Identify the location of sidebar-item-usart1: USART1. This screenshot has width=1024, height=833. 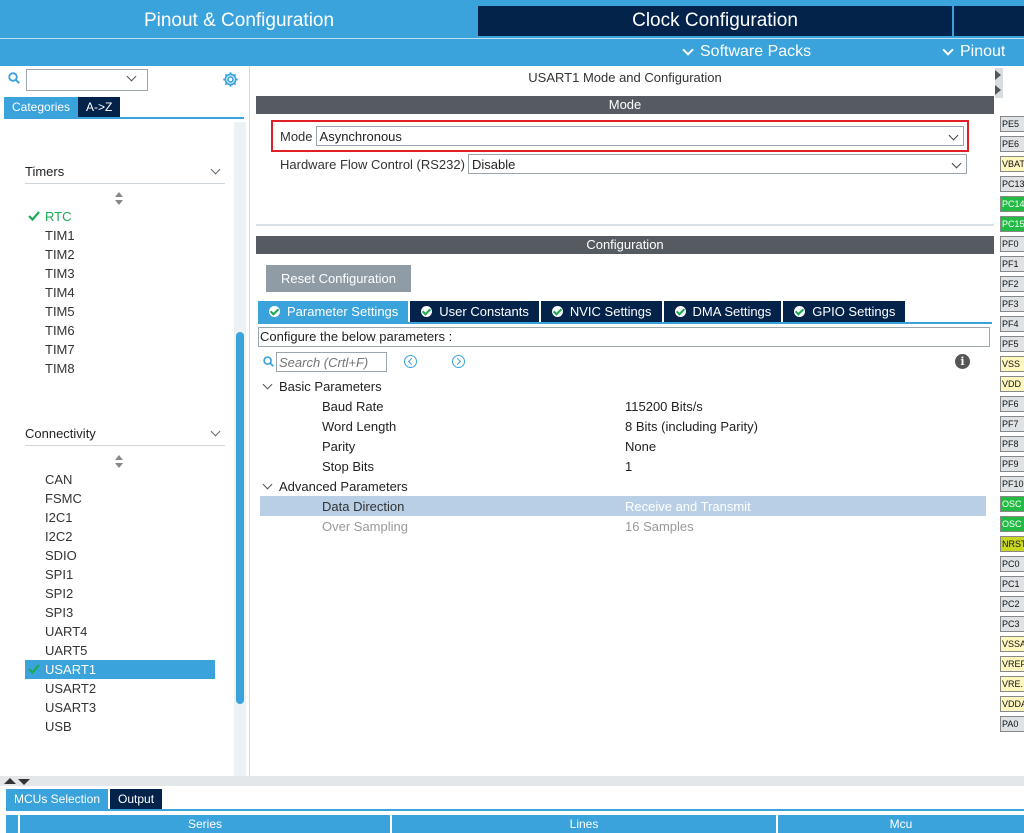
(120, 669).